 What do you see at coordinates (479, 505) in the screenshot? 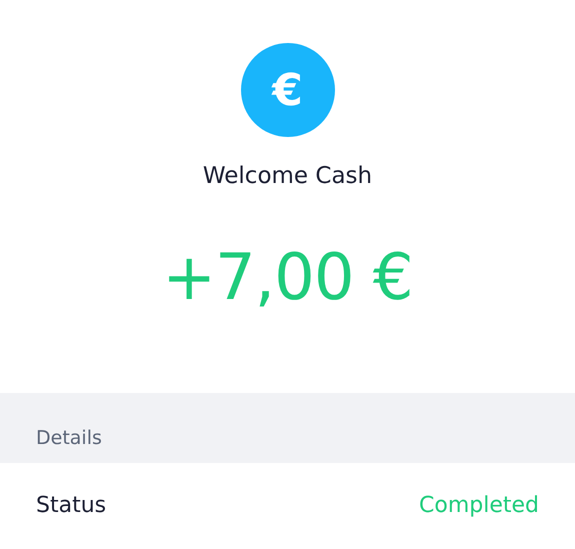
I see `detail-value: Completed` at bounding box center [479, 505].